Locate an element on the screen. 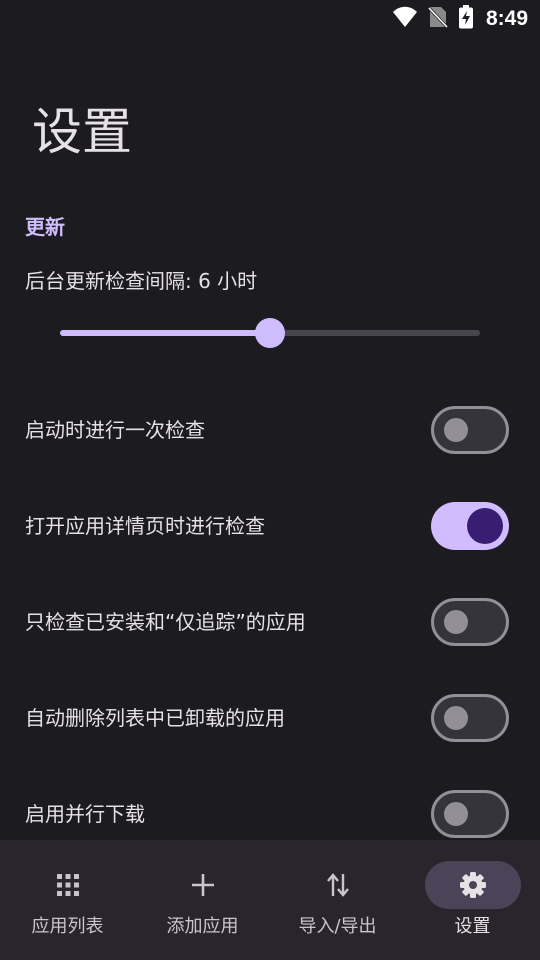 The image size is (540, 960). check-on-details-open-switch is located at coordinates (470, 526).